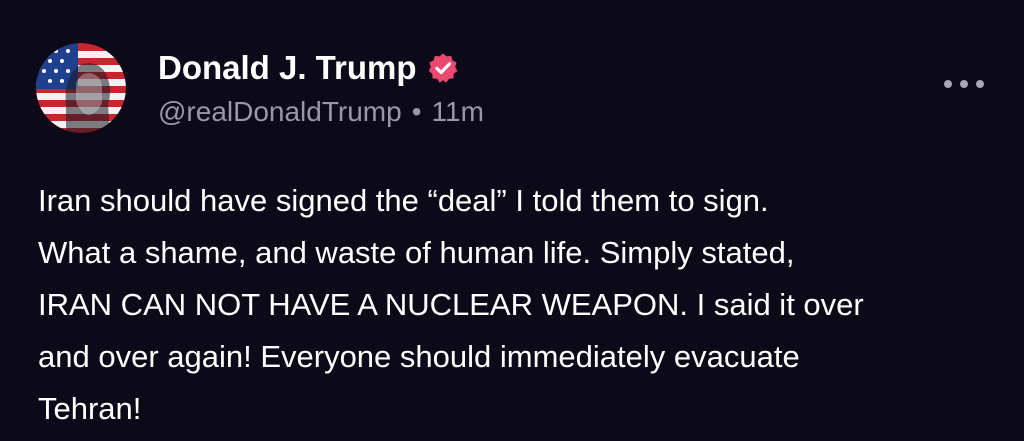  I want to click on more-options-button, so click(964, 84).